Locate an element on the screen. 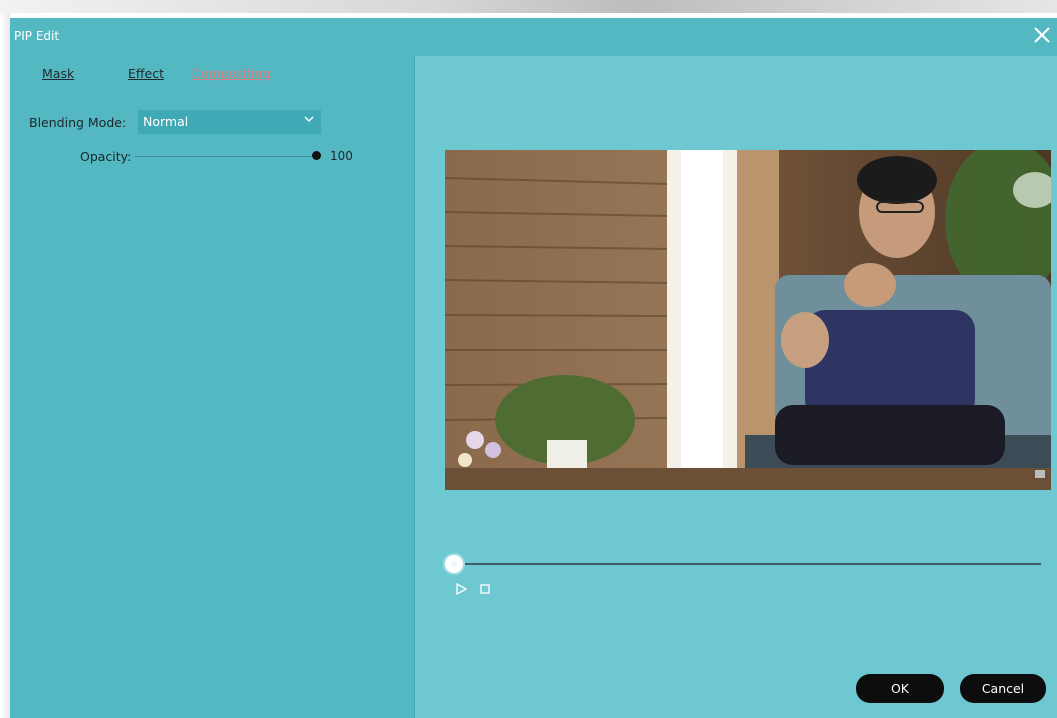  stop-button is located at coordinates (485, 587).